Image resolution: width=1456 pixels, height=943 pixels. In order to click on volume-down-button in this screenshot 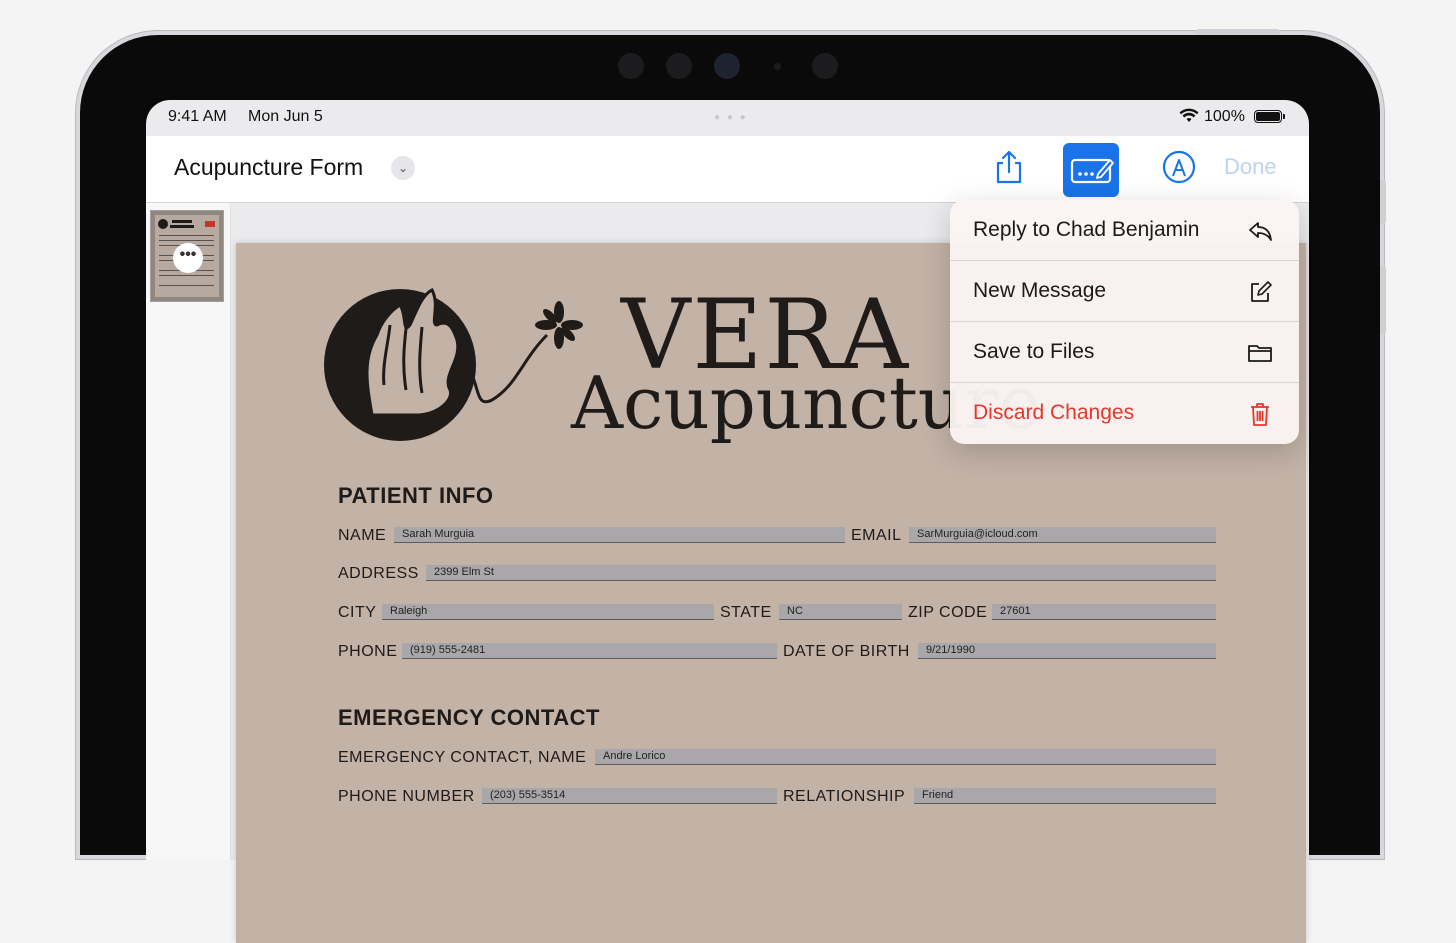, I will do `click(1383, 300)`.